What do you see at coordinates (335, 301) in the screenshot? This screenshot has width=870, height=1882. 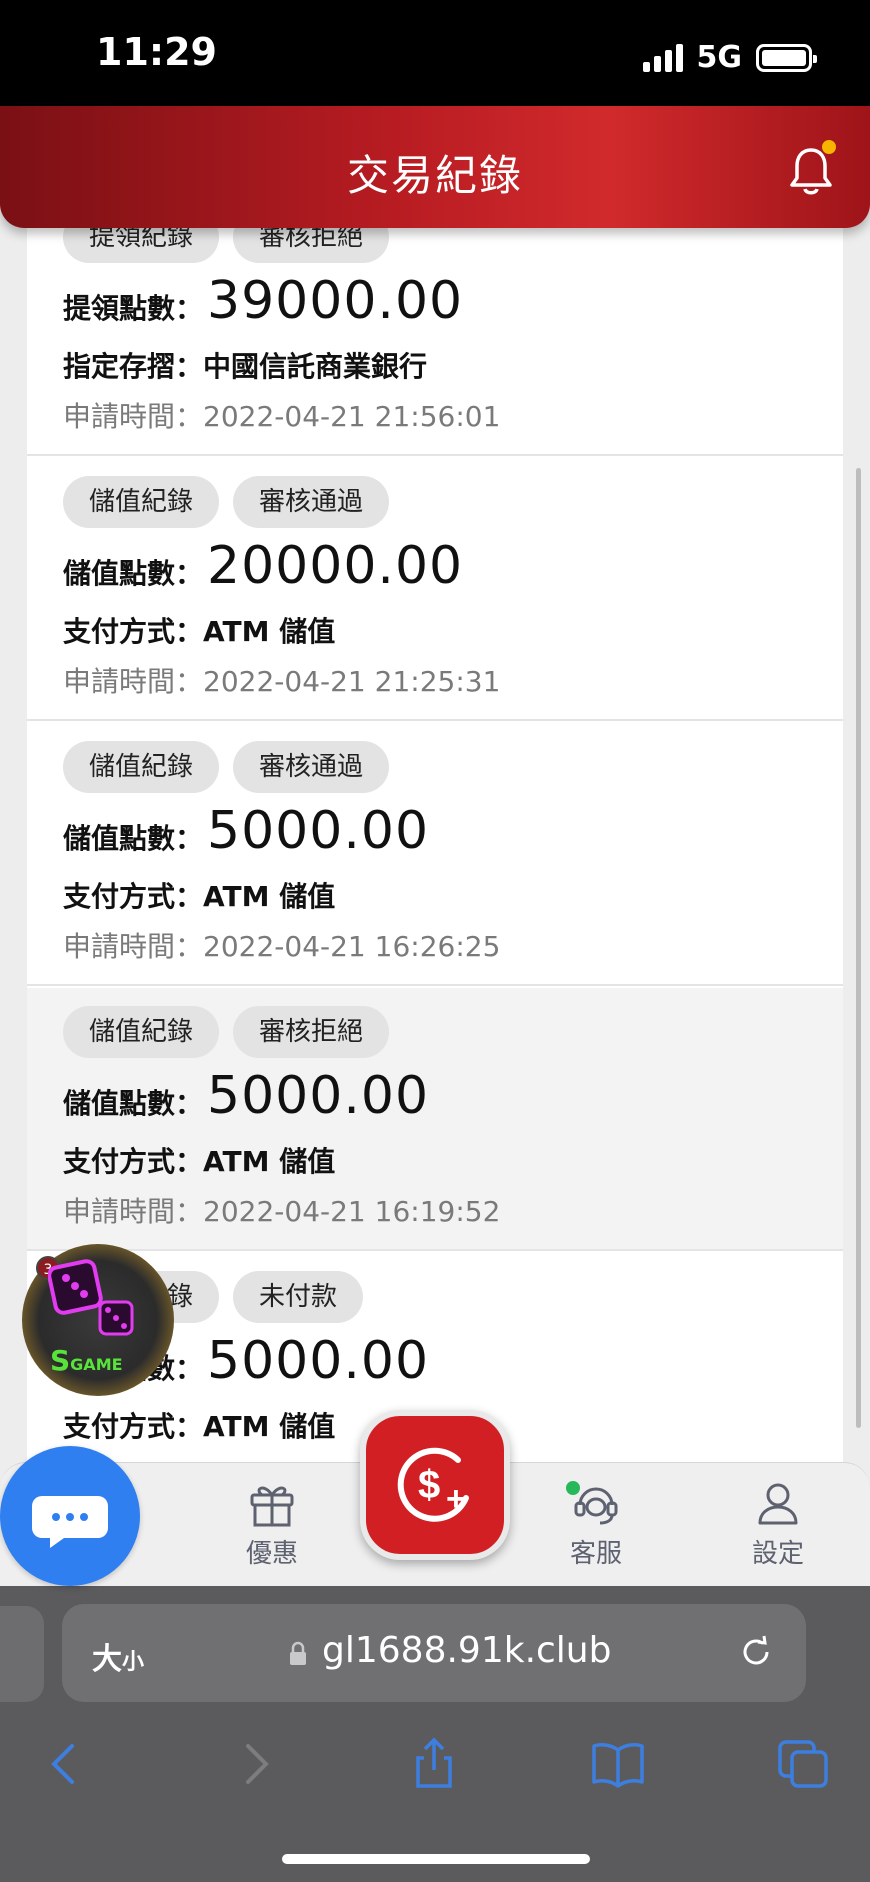 I see `amount-value: 39000.00` at bounding box center [335, 301].